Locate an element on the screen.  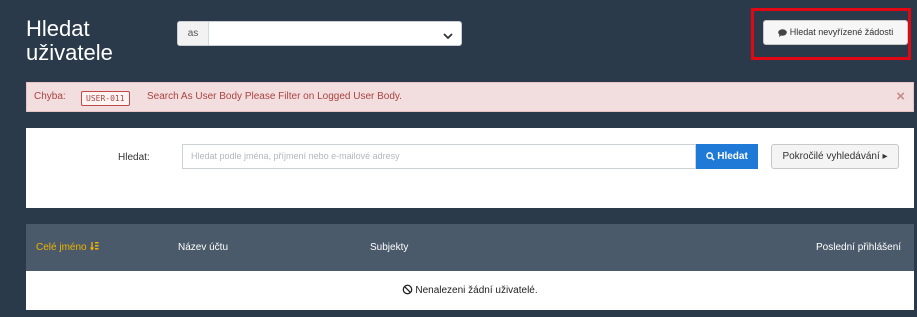
column-full-name: Celé jméno is located at coordinates (67, 247).